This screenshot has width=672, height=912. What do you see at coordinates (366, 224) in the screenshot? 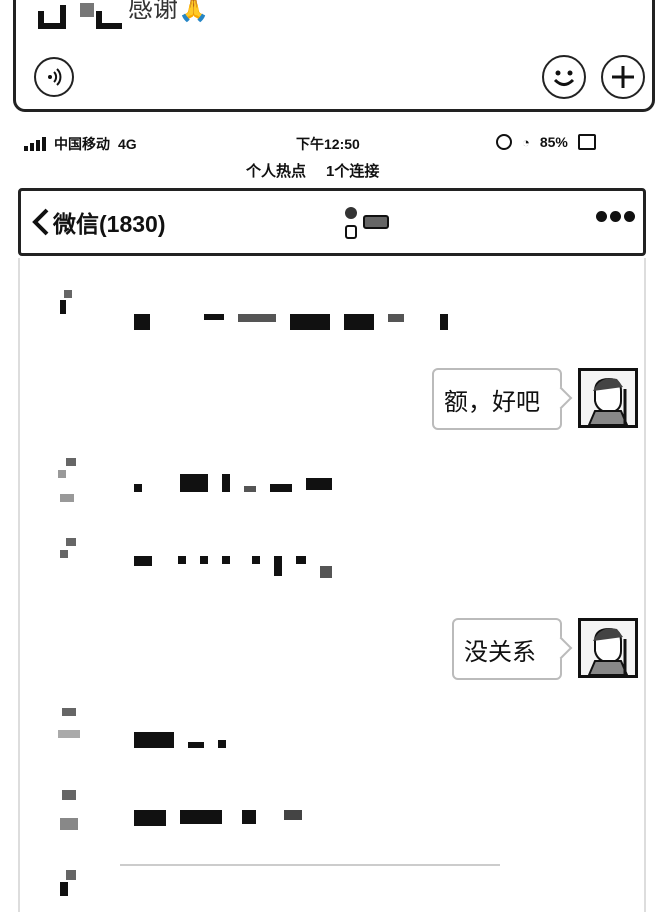
I see `chat-title` at bounding box center [366, 224].